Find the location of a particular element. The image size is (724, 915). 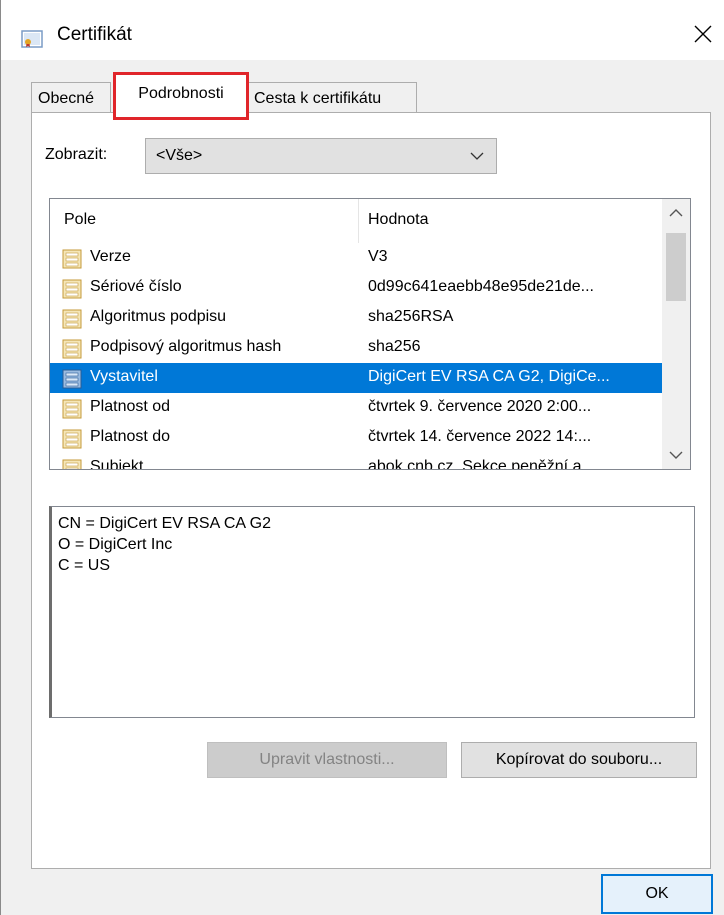

scroll-up-button is located at coordinates (676, 213).